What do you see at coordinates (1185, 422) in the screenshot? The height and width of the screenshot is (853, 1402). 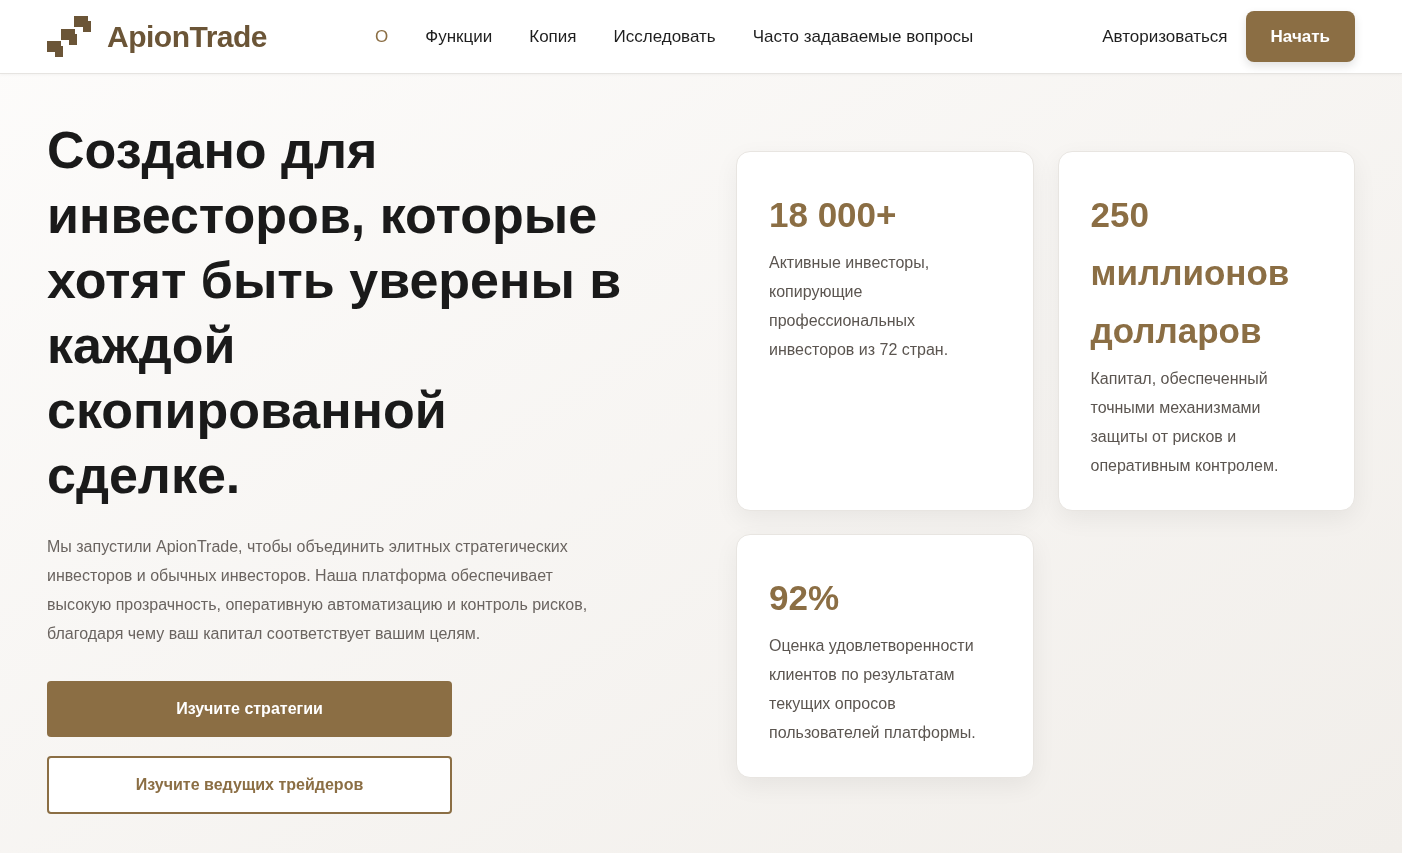 I see `stat-caption: Капитал, обеспеченный точными механизмами защиты от рисков и оперативным контролем.` at bounding box center [1185, 422].